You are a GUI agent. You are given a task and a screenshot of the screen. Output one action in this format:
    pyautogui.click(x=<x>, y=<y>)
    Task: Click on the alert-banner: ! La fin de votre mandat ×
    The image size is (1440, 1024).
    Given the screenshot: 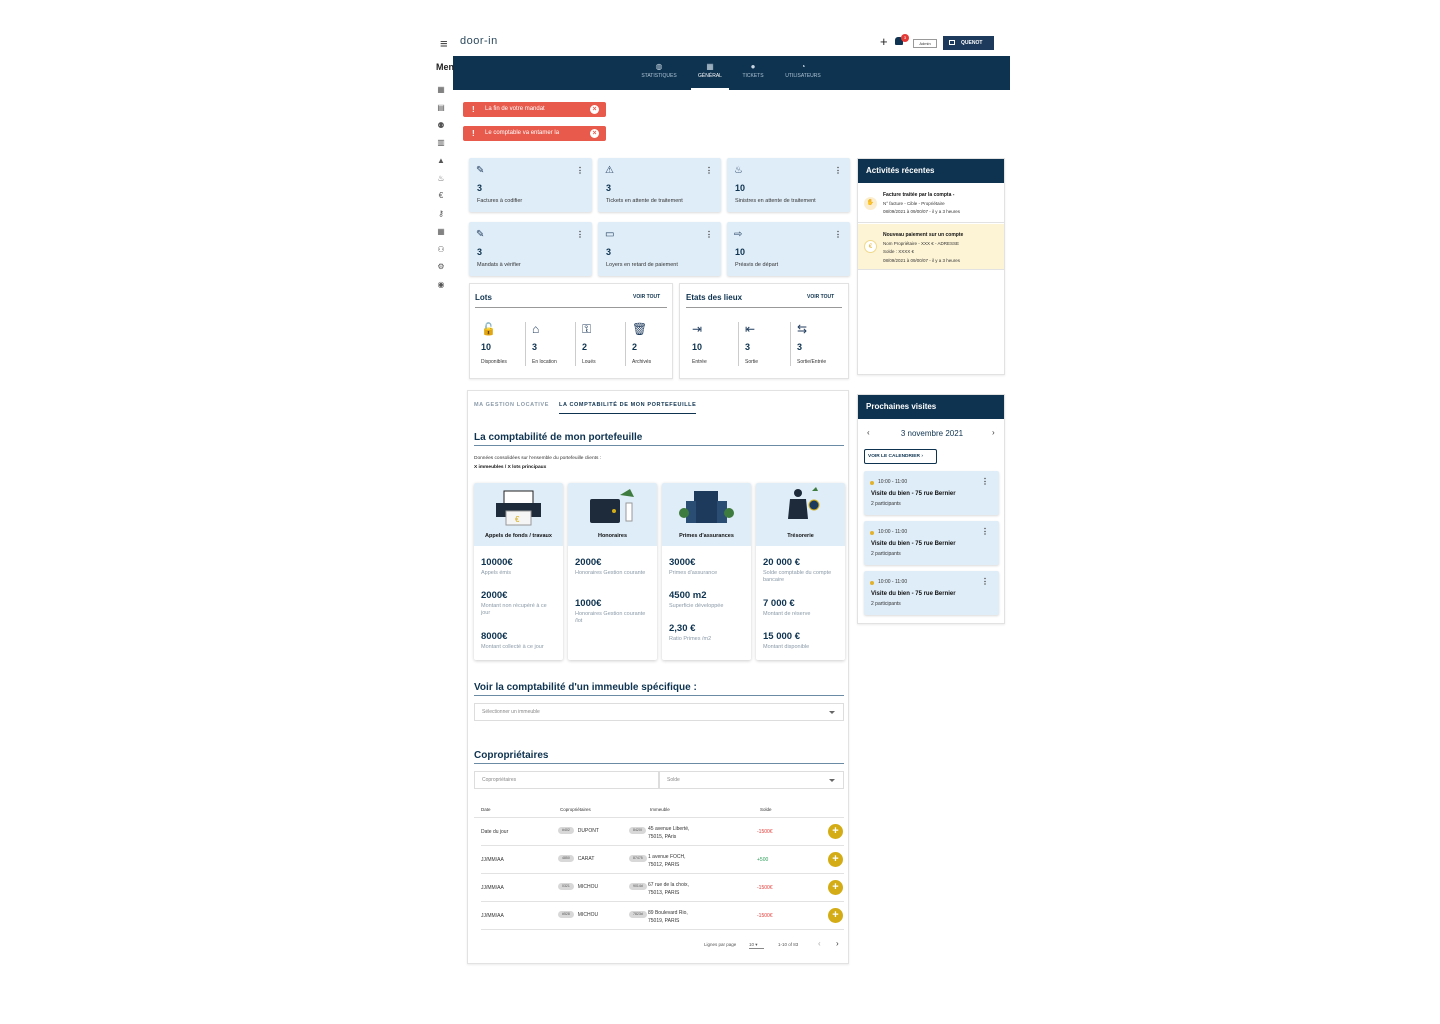 What is the action you would take?
    pyautogui.click(x=534, y=109)
    